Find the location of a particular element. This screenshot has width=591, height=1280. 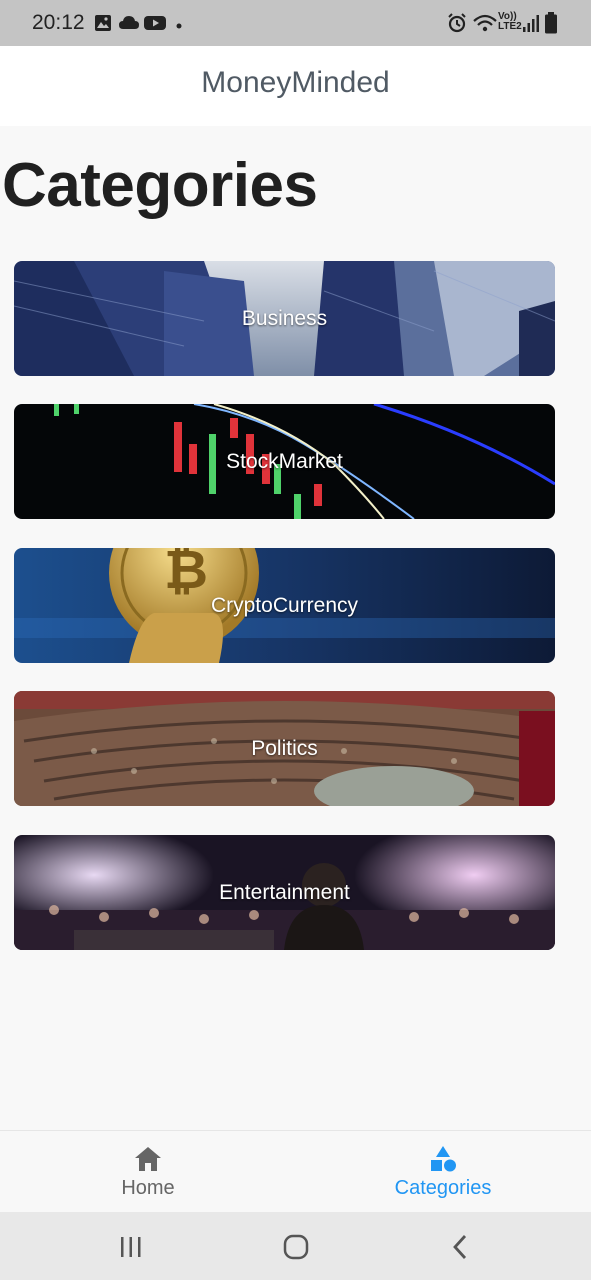

home-icon is located at coordinates (148, 1159).